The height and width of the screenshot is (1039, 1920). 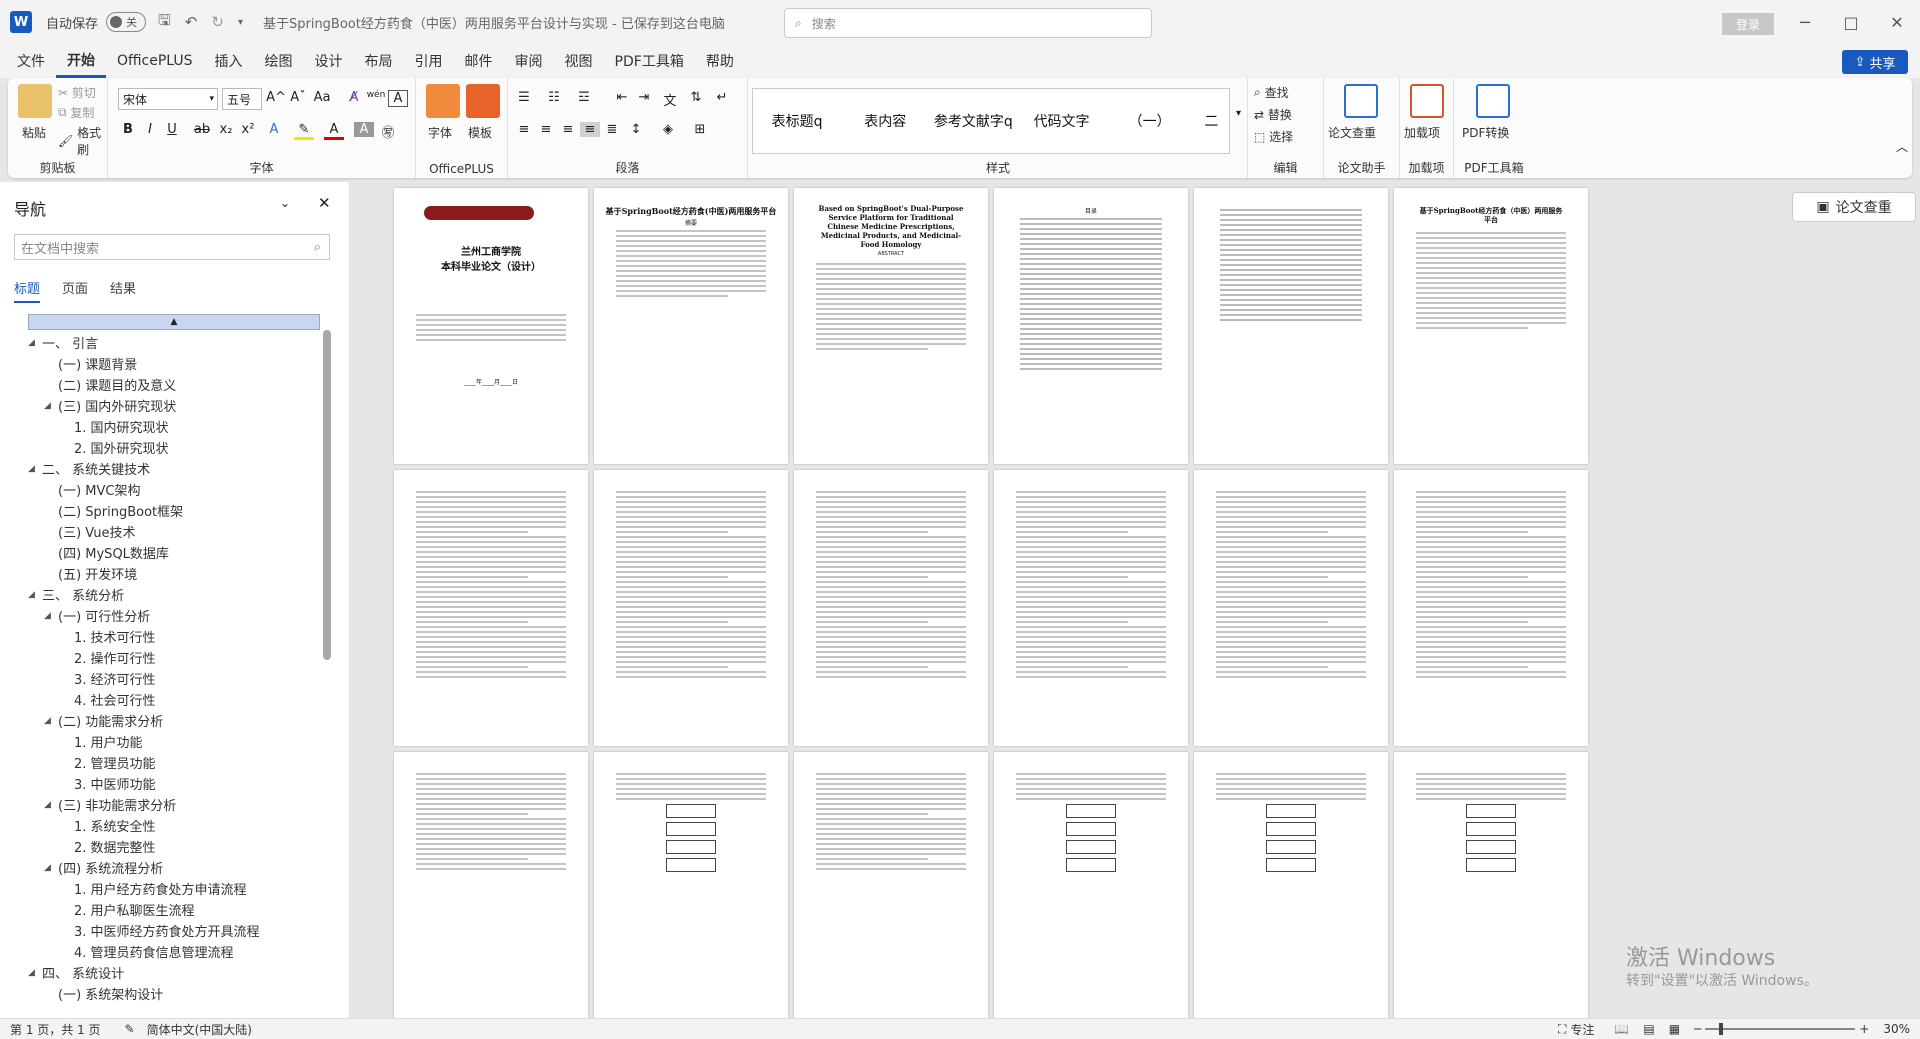 I want to click on menu-mailings: 邮件, so click(x=479, y=61).